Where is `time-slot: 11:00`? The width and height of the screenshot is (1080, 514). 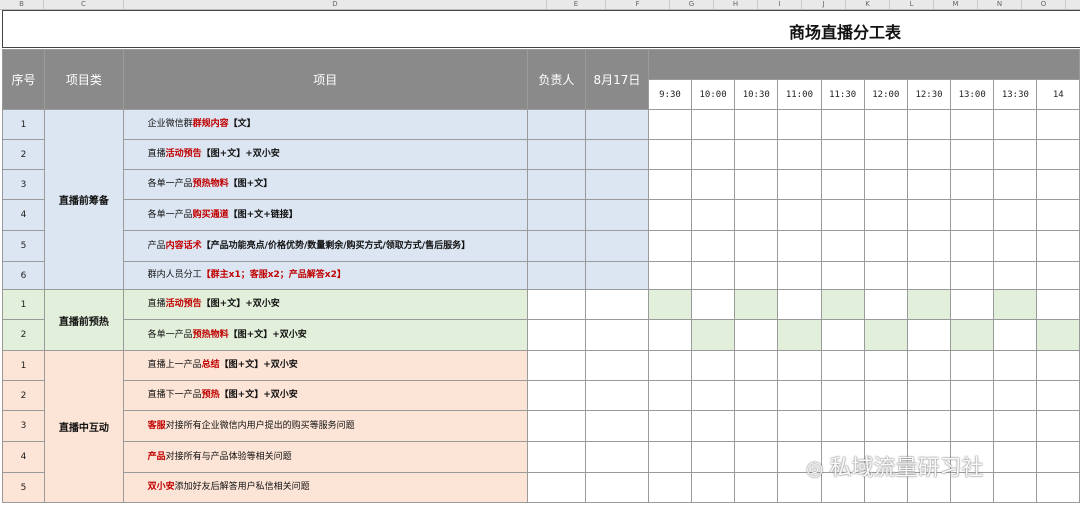 time-slot: 11:00 is located at coordinates (799, 94).